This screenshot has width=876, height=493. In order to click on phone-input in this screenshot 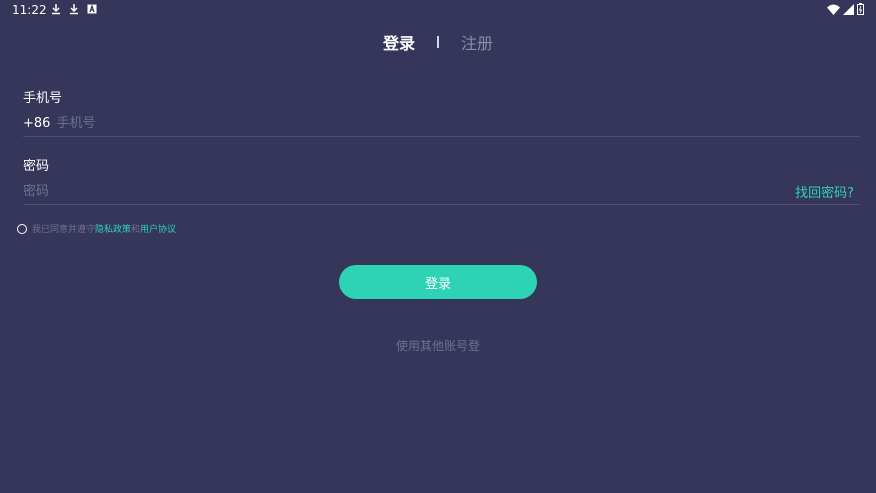, I will do `click(458, 123)`.